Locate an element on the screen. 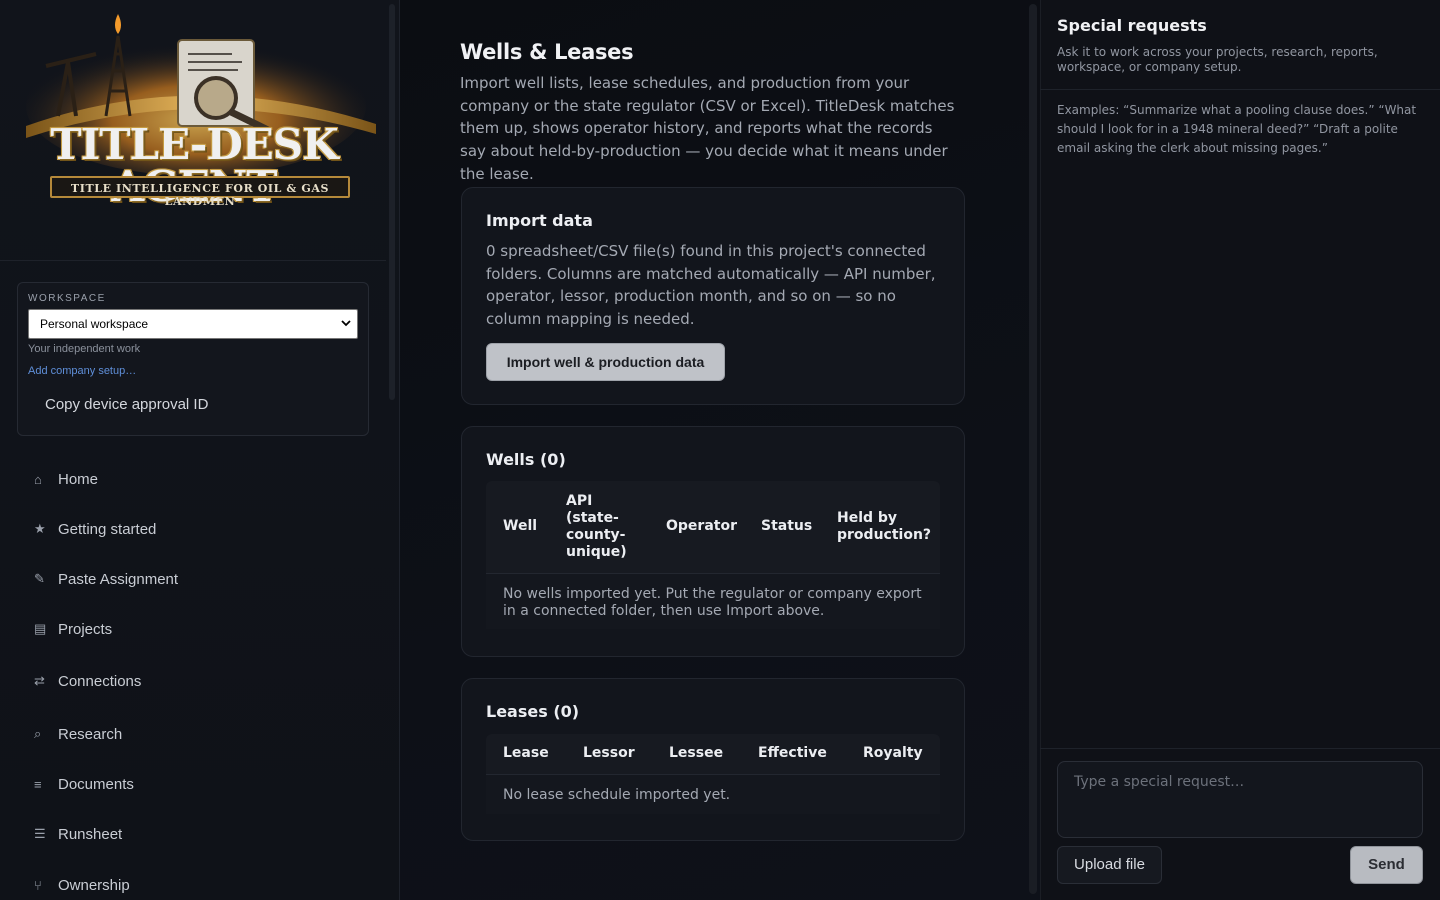 Image resolution: width=1440 pixels, height=900 pixels. copy-device-approval-button: Copy device approval ID is located at coordinates (126, 404).